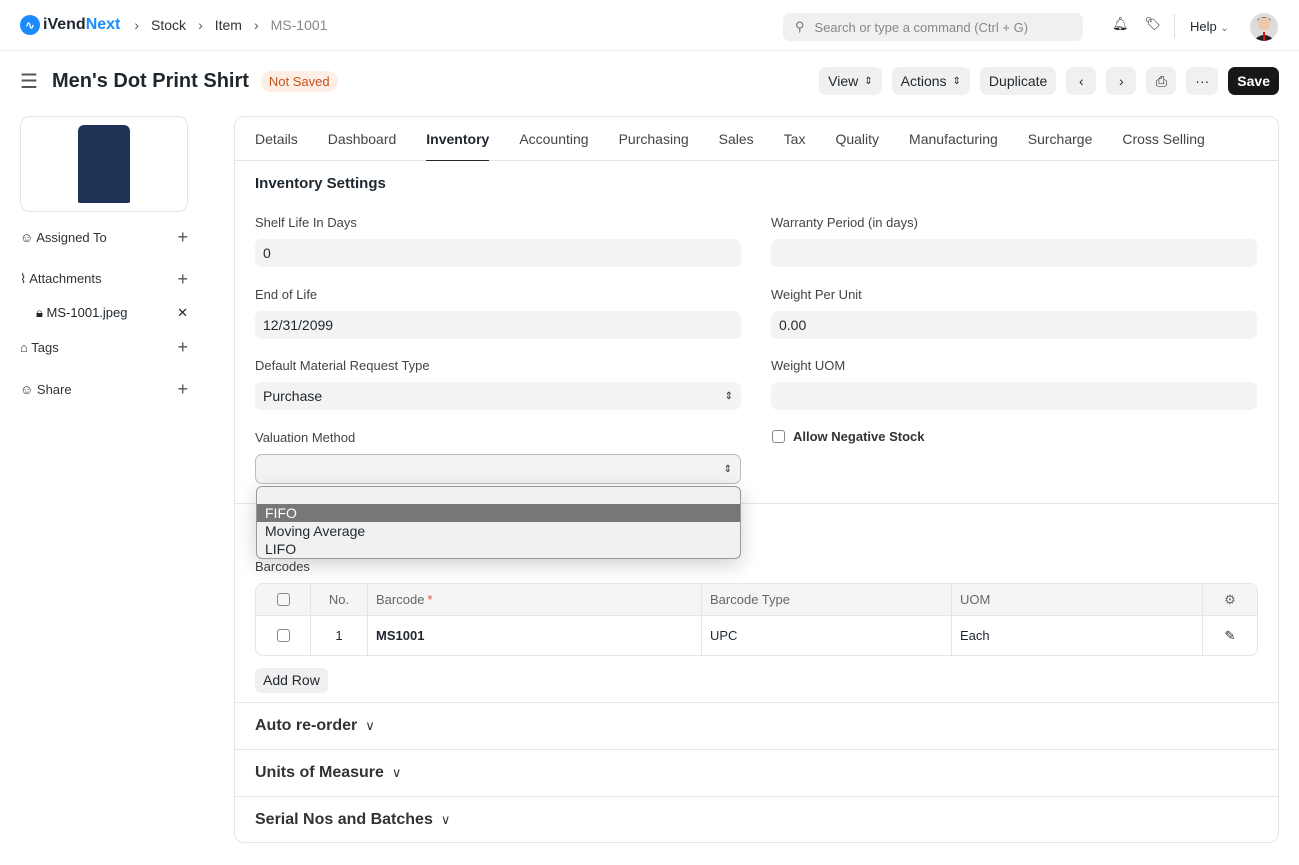 Image resolution: width=1299 pixels, height=865 pixels. What do you see at coordinates (1224, 28) in the screenshot?
I see `chevron-down-icon: ⌄` at bounding box center [1224, 28].